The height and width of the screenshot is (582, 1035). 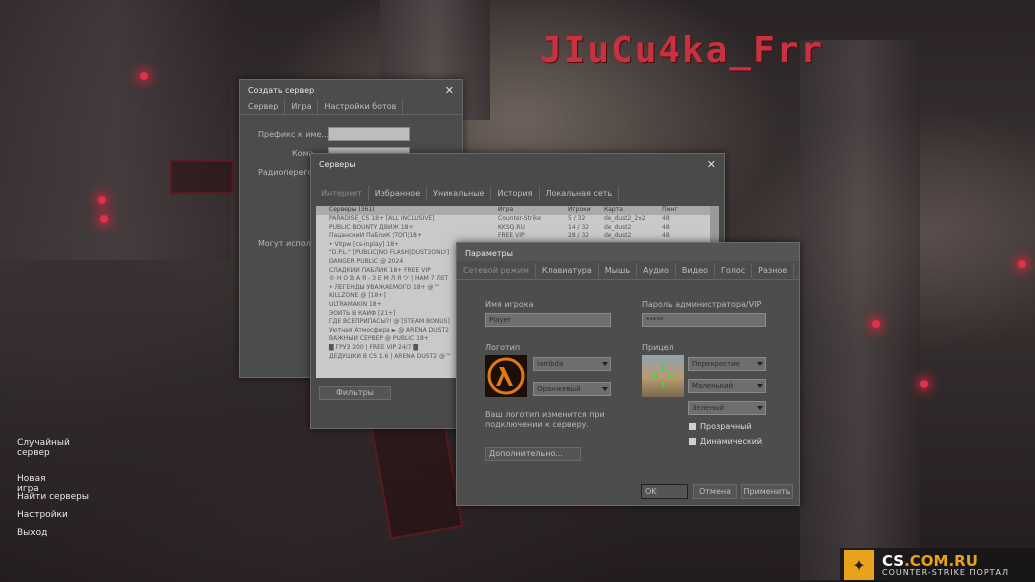 I want to click on crosshair-icon, so click(x=663, y=368).